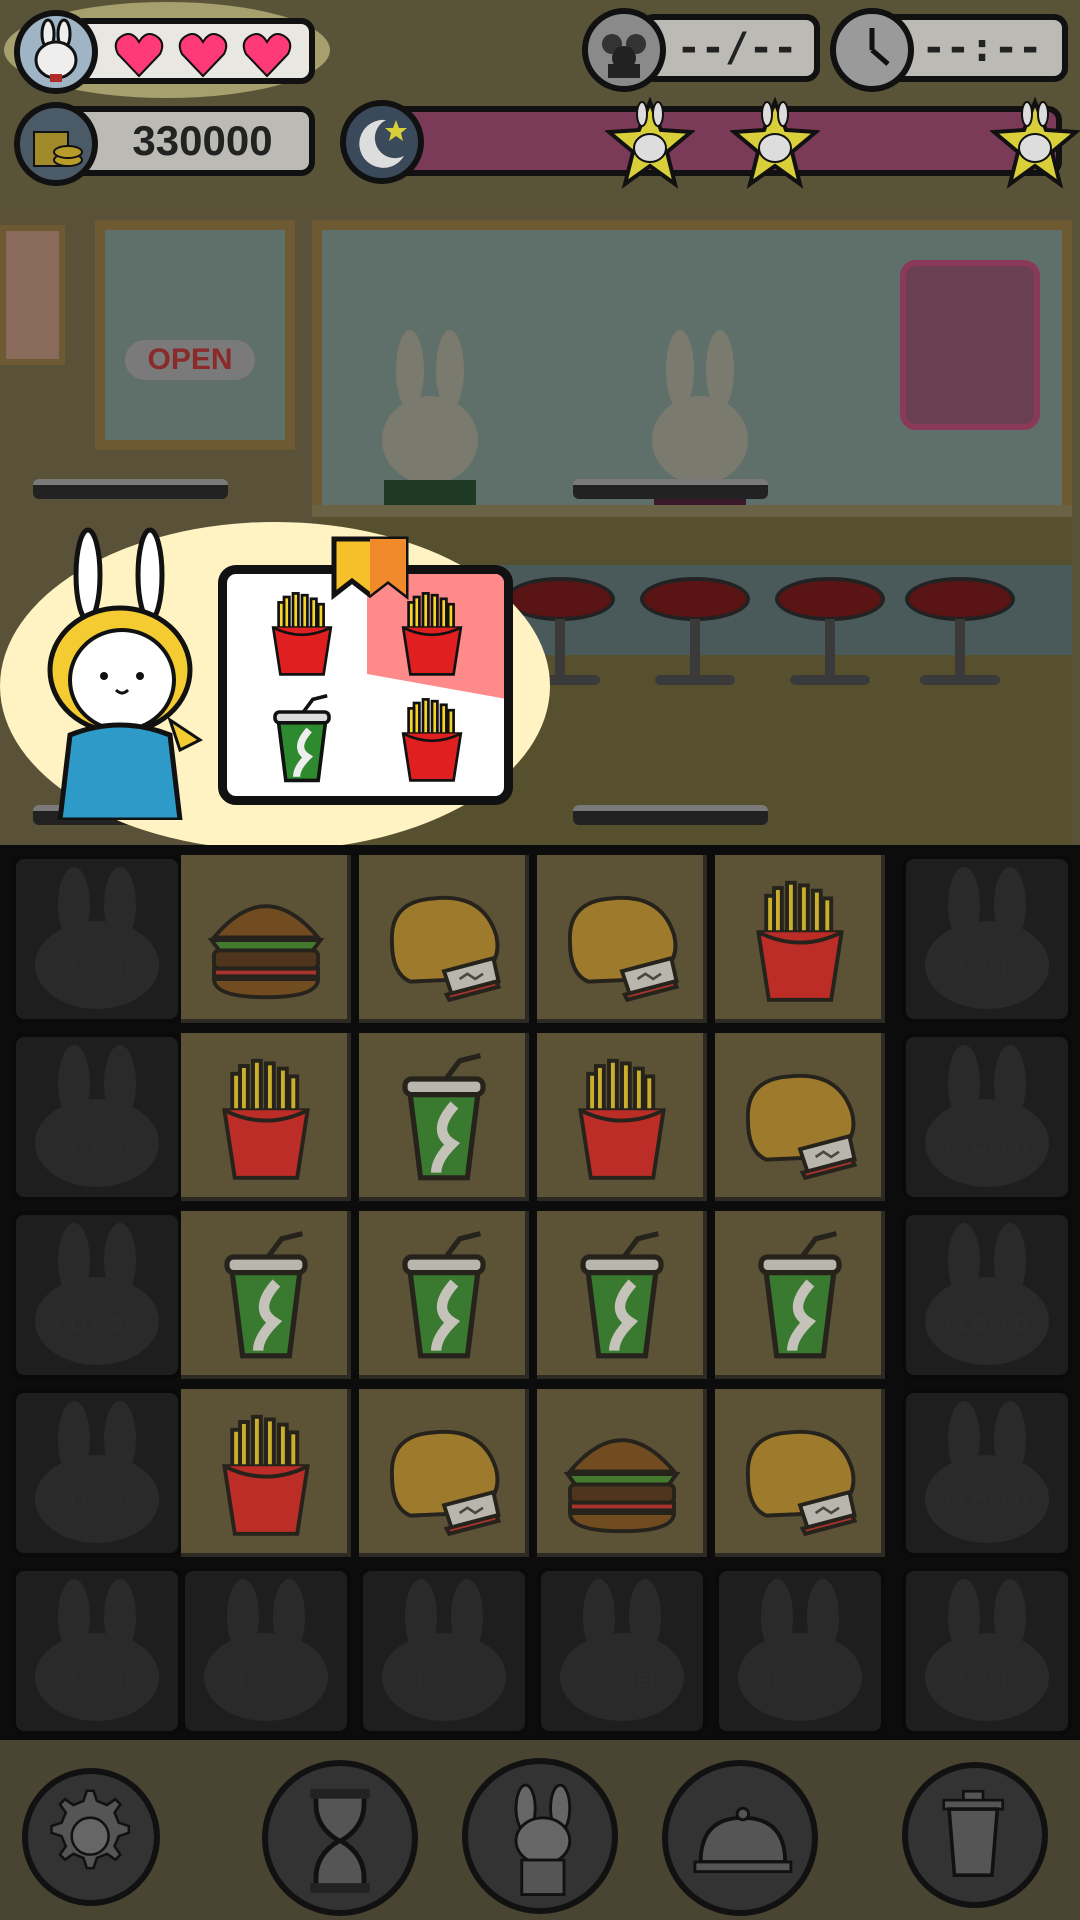 Image resolution: width=1080 pixels, height=1920 pixels. What do you see at coordinates (970, 345) in the screenshot?
I see `shop-neon-sign` at bounding box center [970, 345].